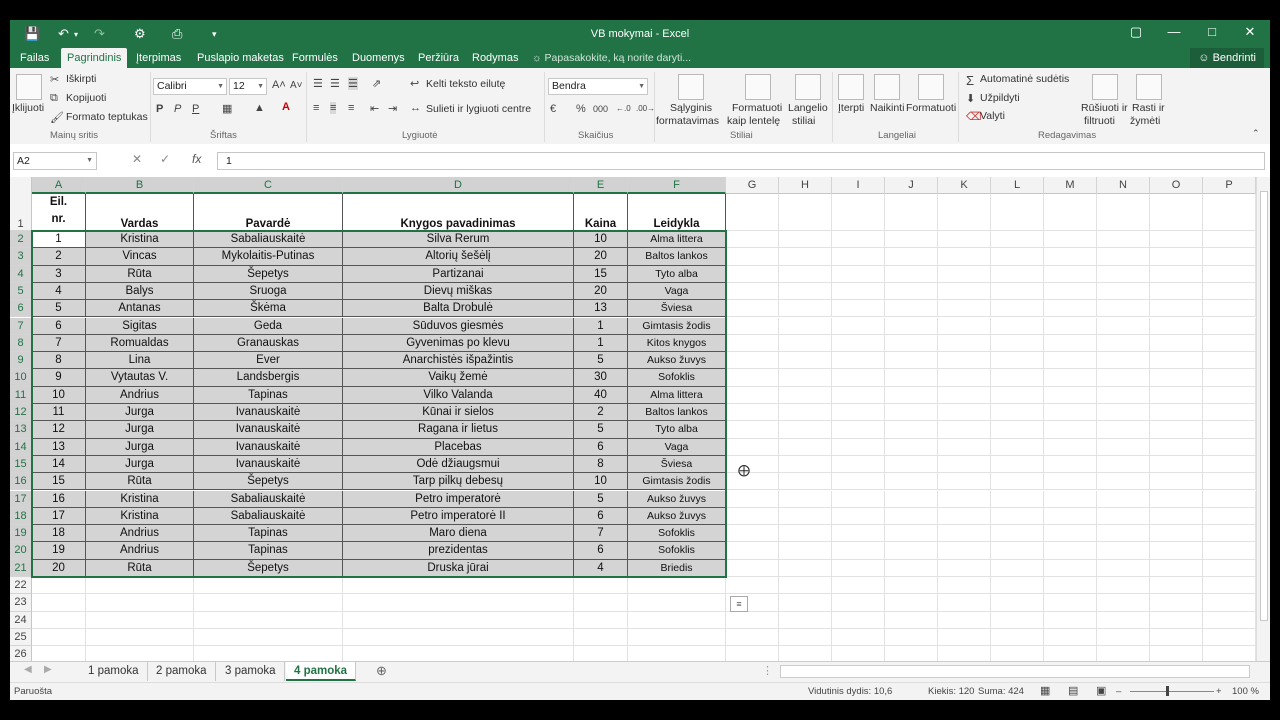  I want to click on cell-first-name: Jurga, so click(140, 464).